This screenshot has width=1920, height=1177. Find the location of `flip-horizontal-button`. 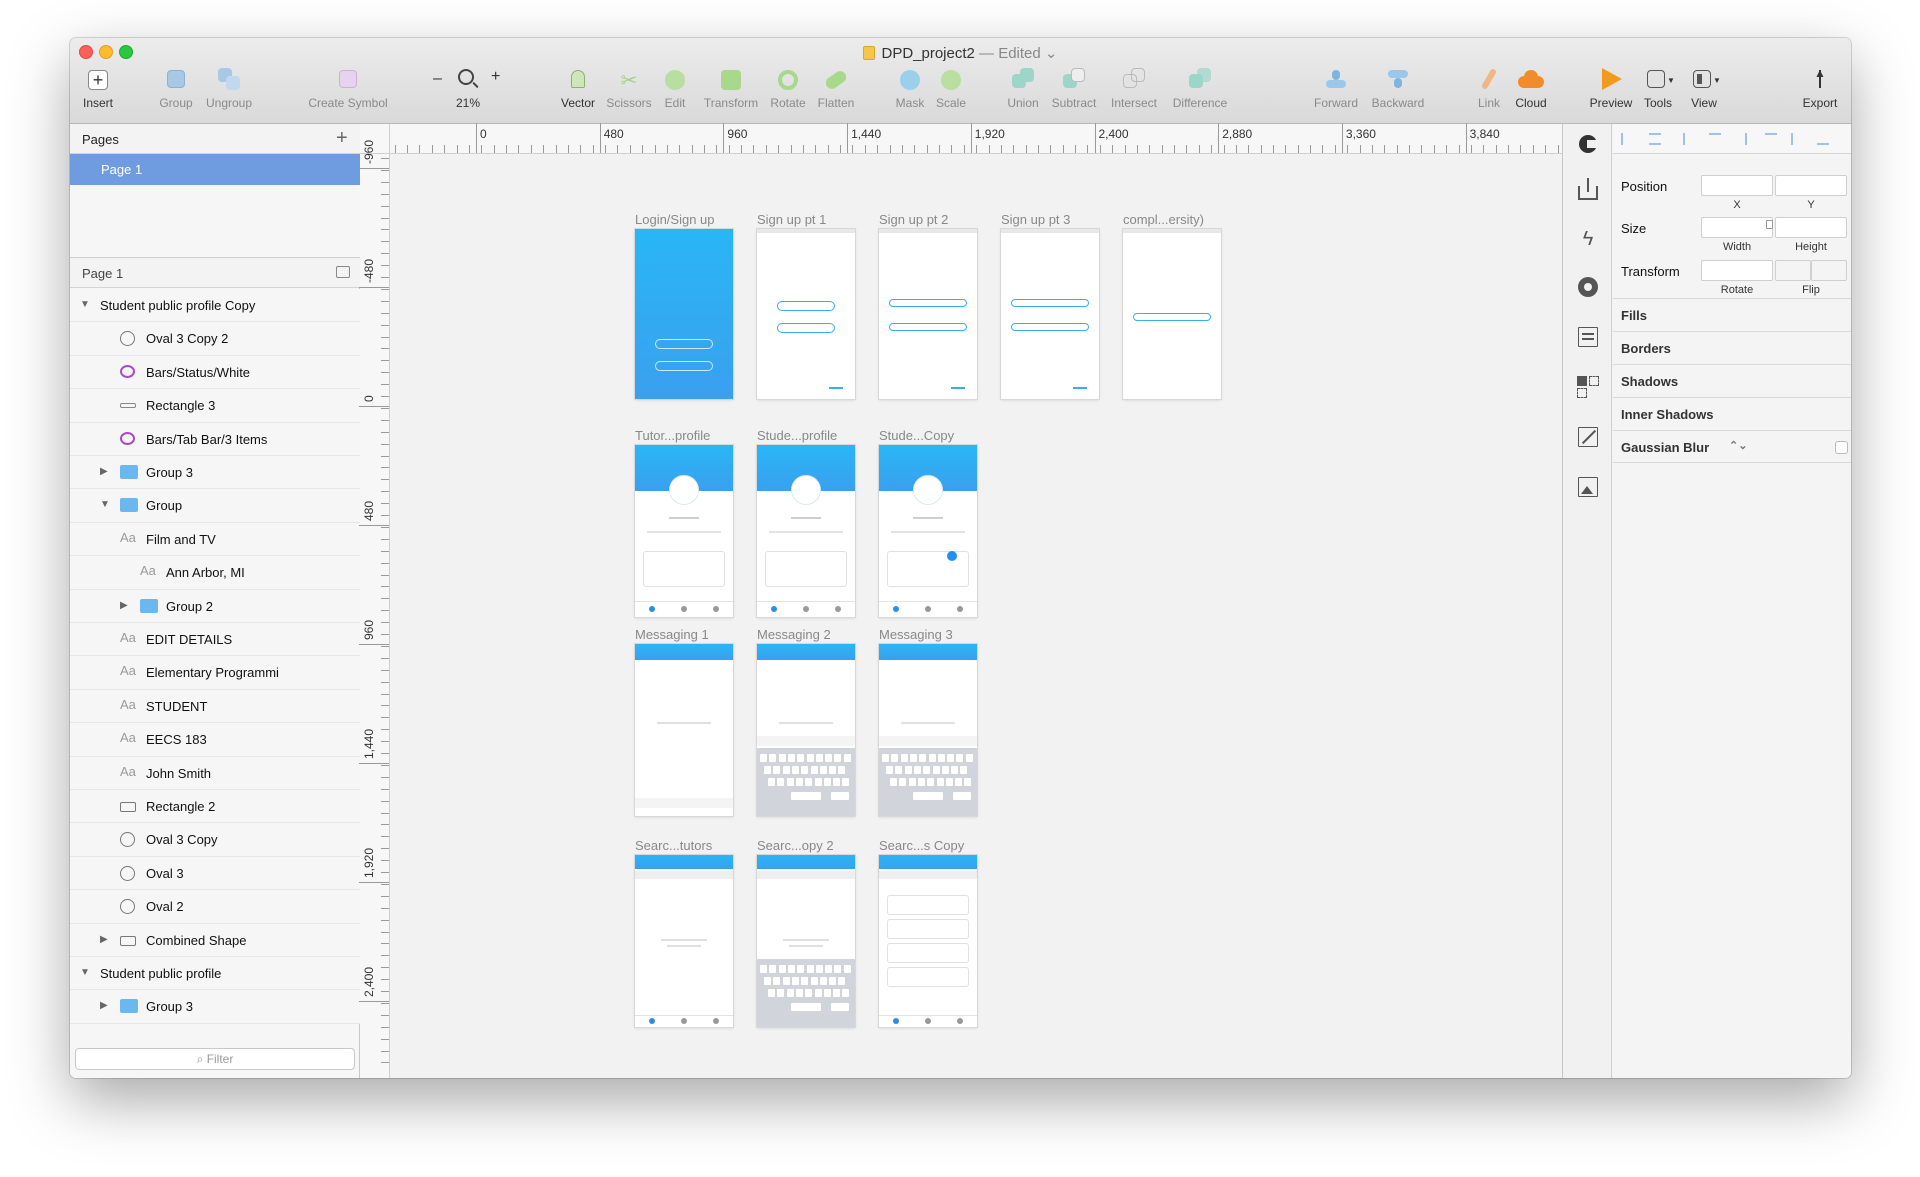

flip-horizontal-button is located at coordinates (1793, 270).